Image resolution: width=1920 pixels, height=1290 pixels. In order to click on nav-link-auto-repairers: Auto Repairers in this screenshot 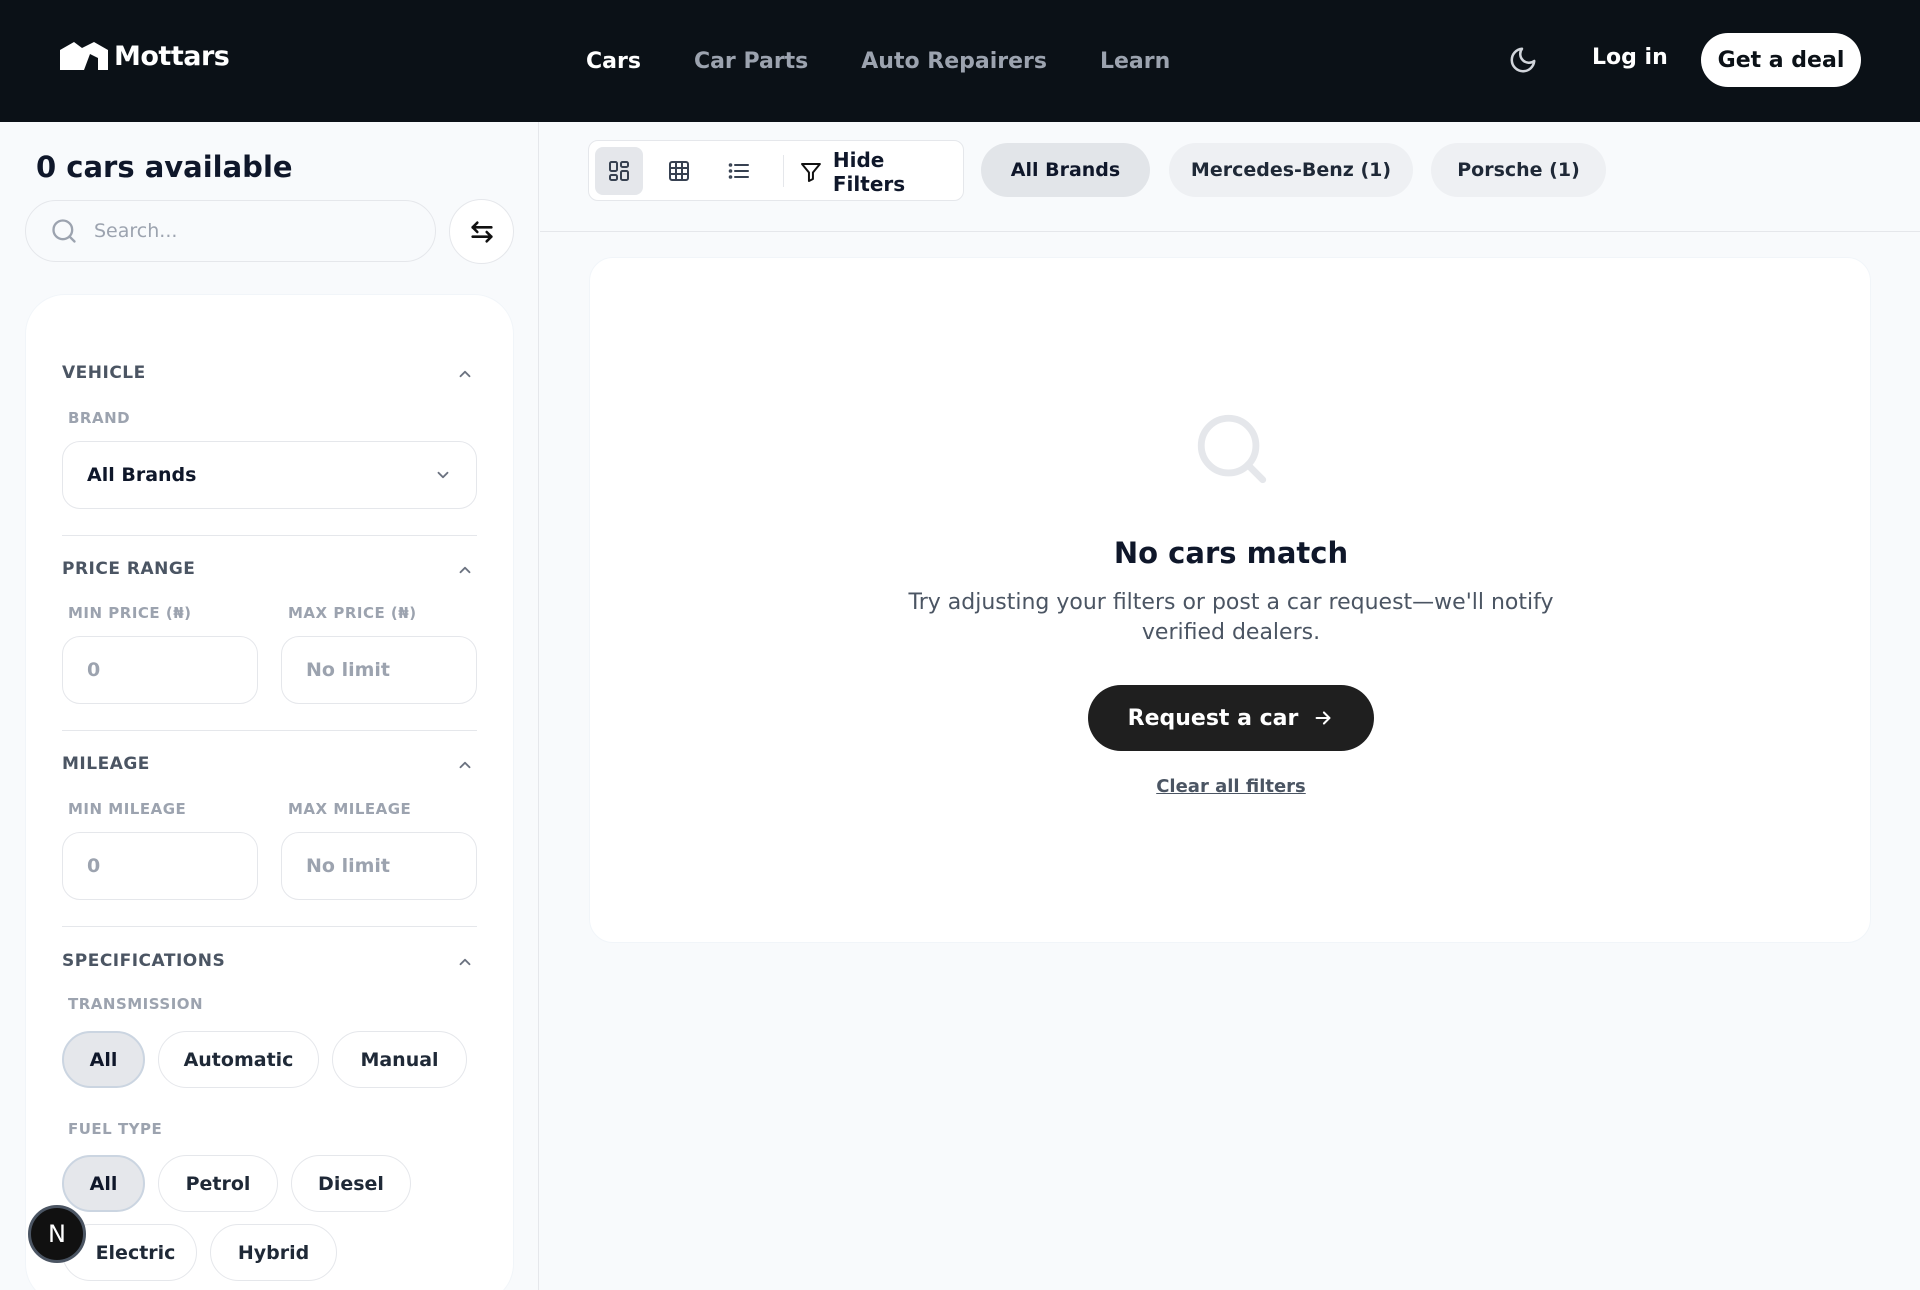, I will do `click(954, 61)`.